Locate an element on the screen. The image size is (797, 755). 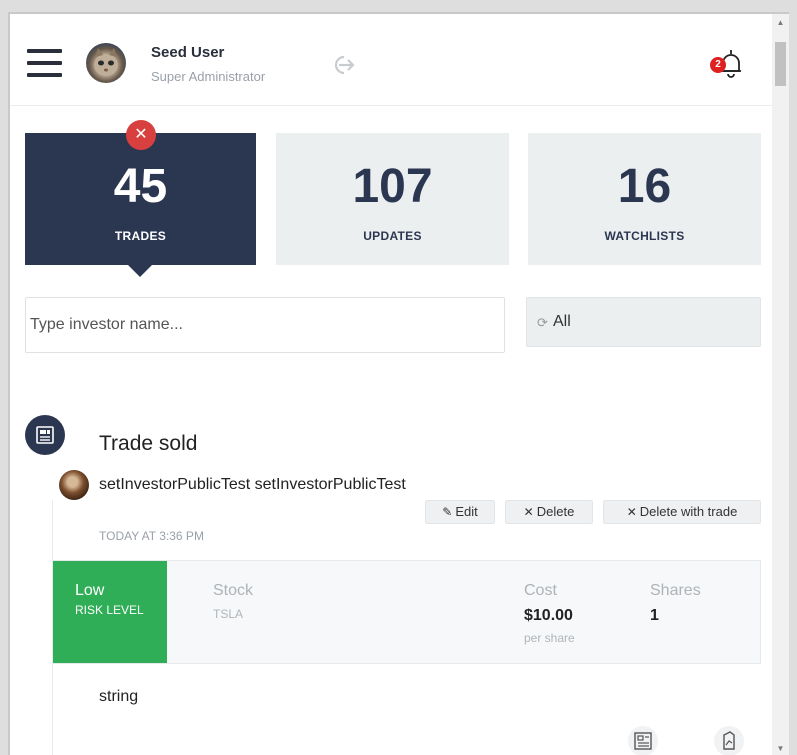
scroll-thumb is located at coordinates (780, 64).